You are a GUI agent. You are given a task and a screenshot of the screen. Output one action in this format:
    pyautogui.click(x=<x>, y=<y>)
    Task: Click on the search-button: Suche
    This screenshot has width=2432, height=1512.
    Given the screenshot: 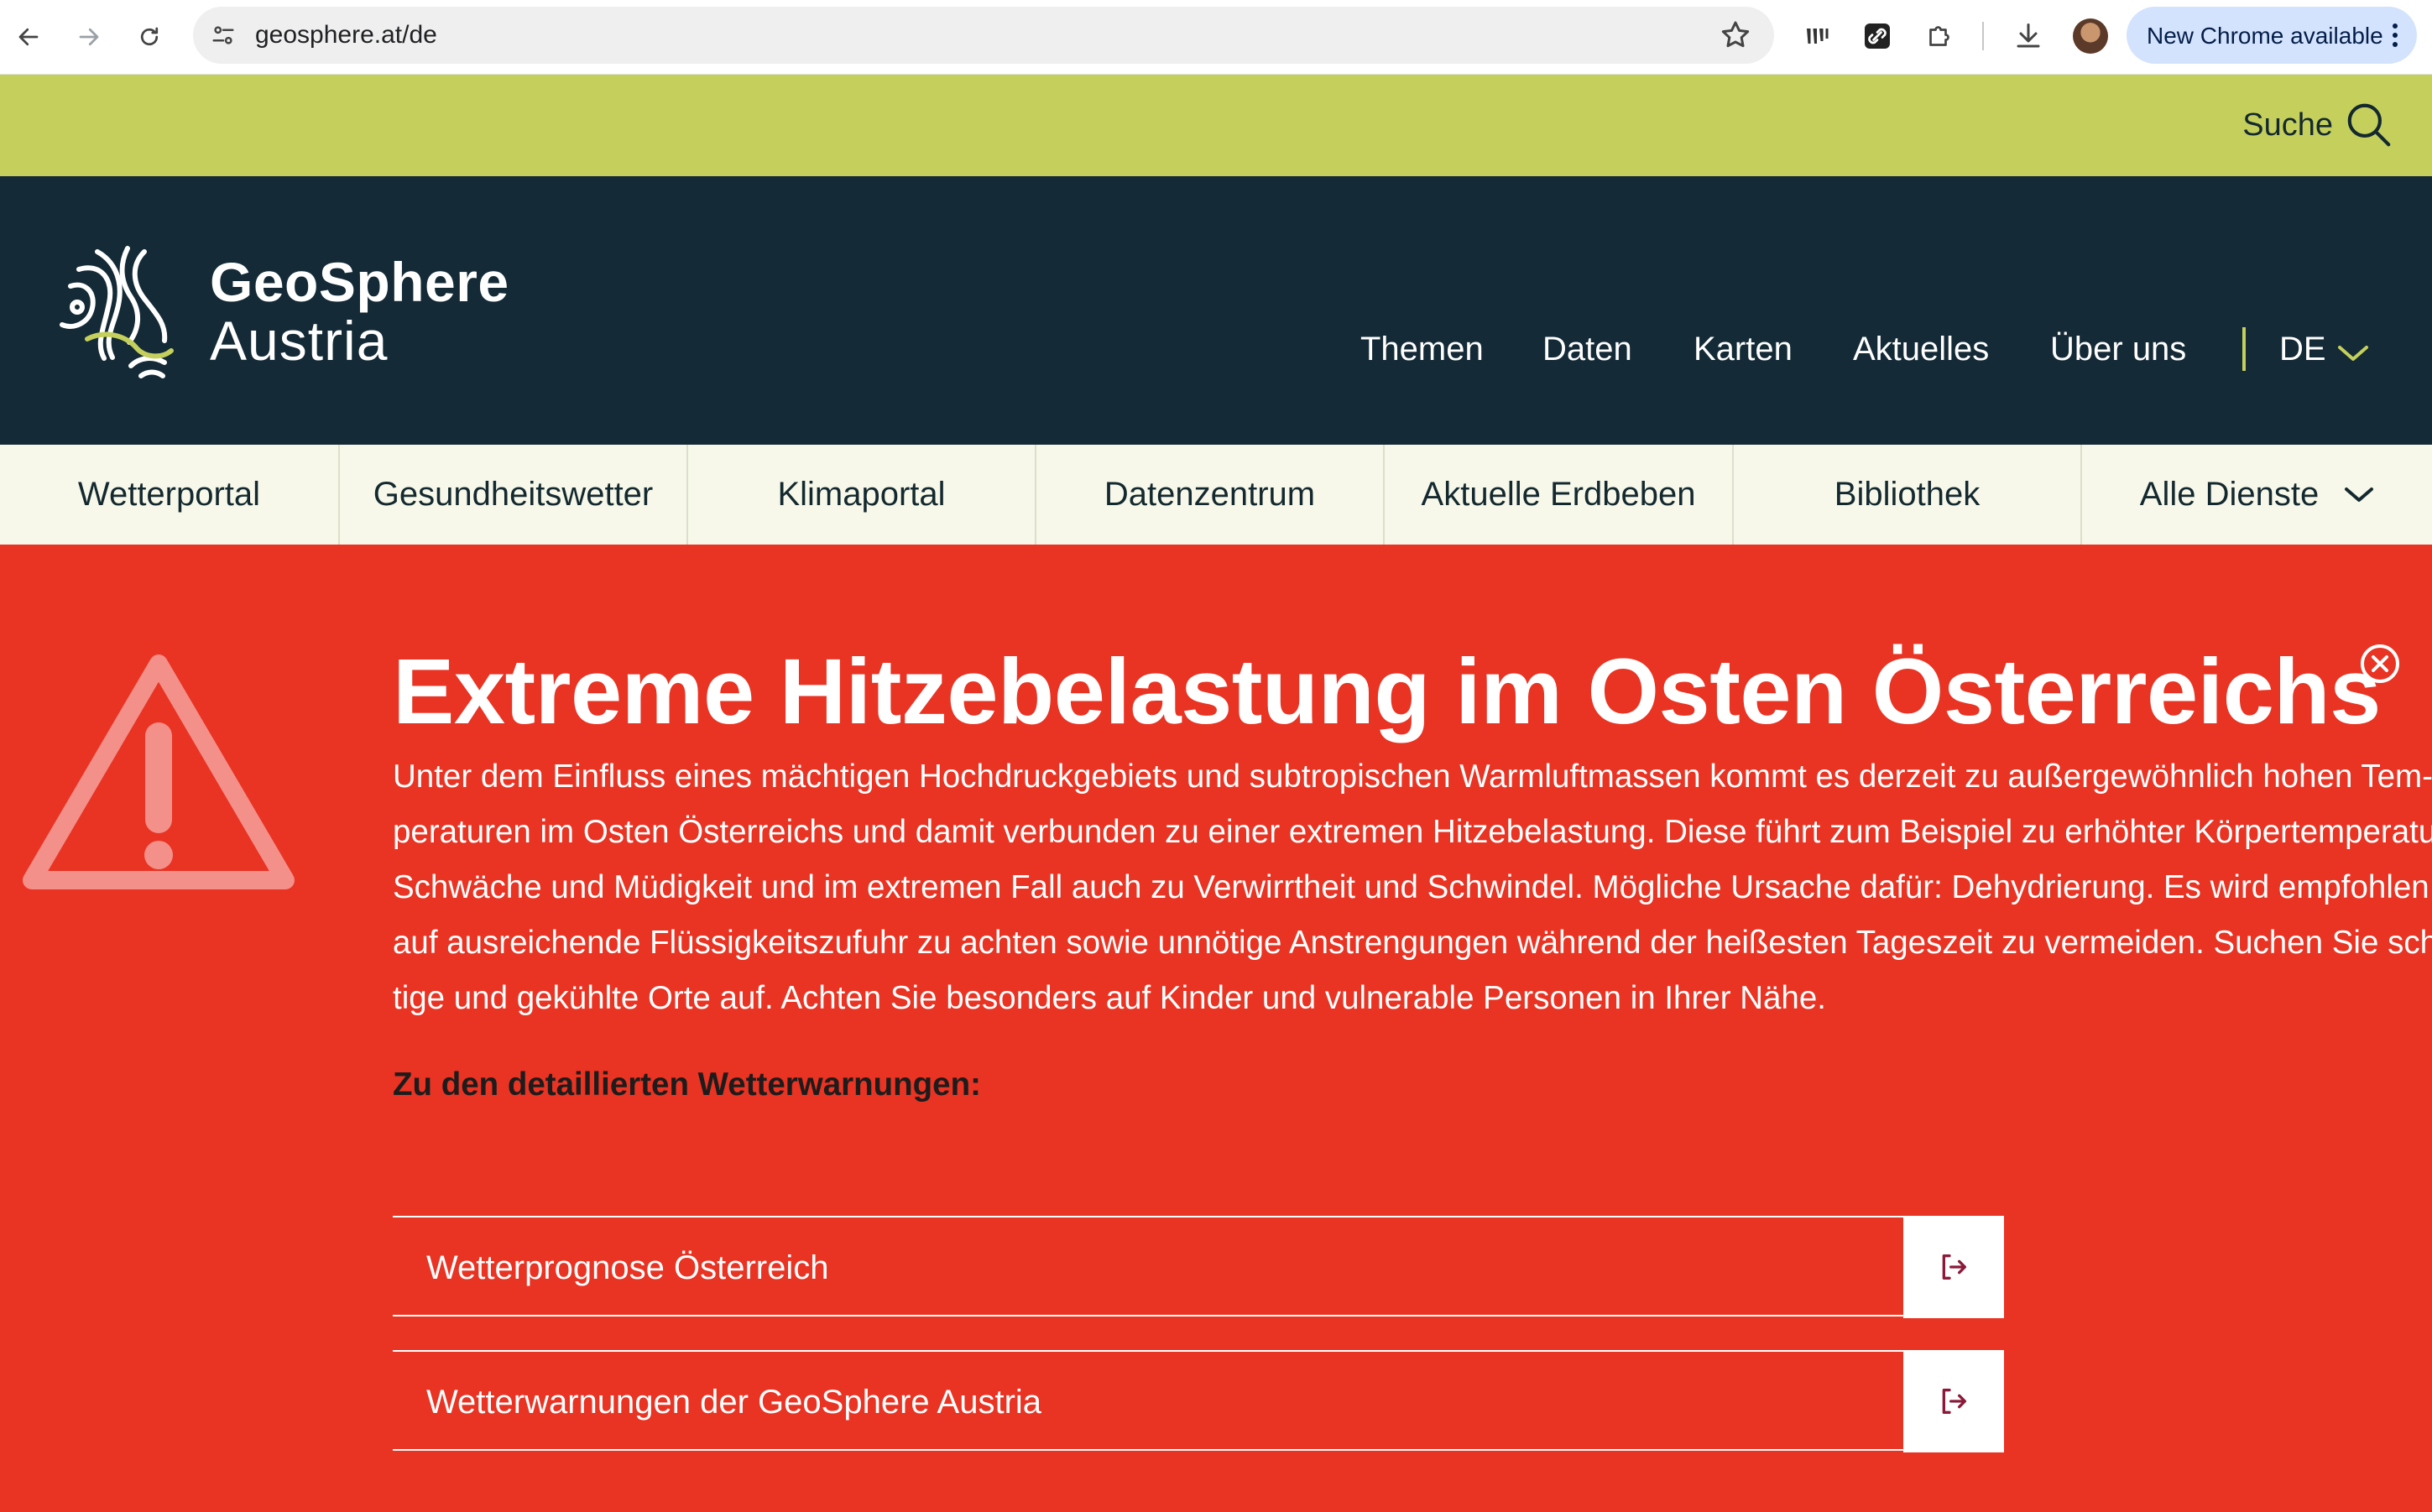 What is the action you would take?
    pyautogui.click(x=2318, y=125)
    